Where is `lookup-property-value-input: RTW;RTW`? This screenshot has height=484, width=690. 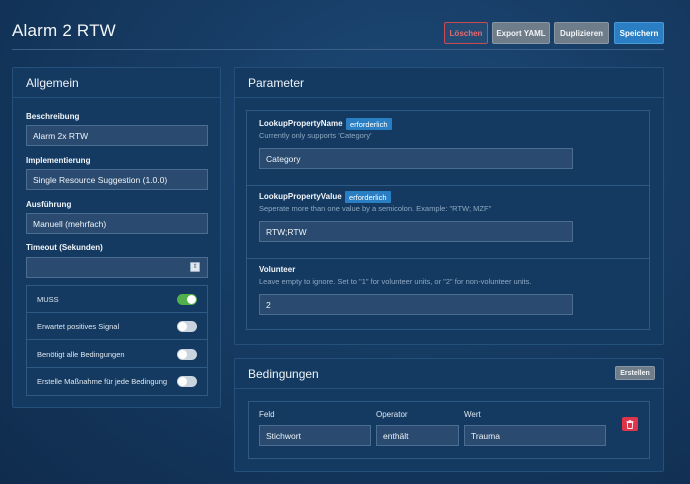
lookup-property-value-input: RTW;RTW is located at coordinates (416, 231).